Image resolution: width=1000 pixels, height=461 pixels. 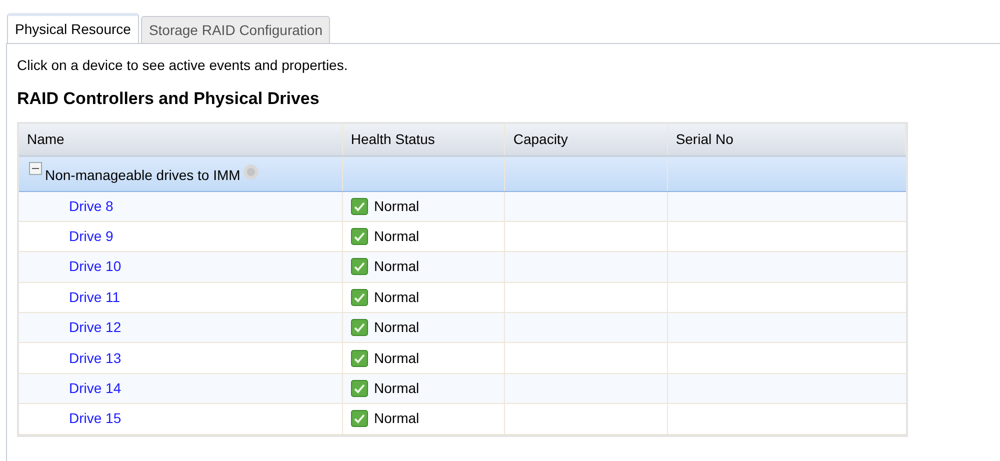 I want to click on column-header: Capacity, so click(x=586, y=139).